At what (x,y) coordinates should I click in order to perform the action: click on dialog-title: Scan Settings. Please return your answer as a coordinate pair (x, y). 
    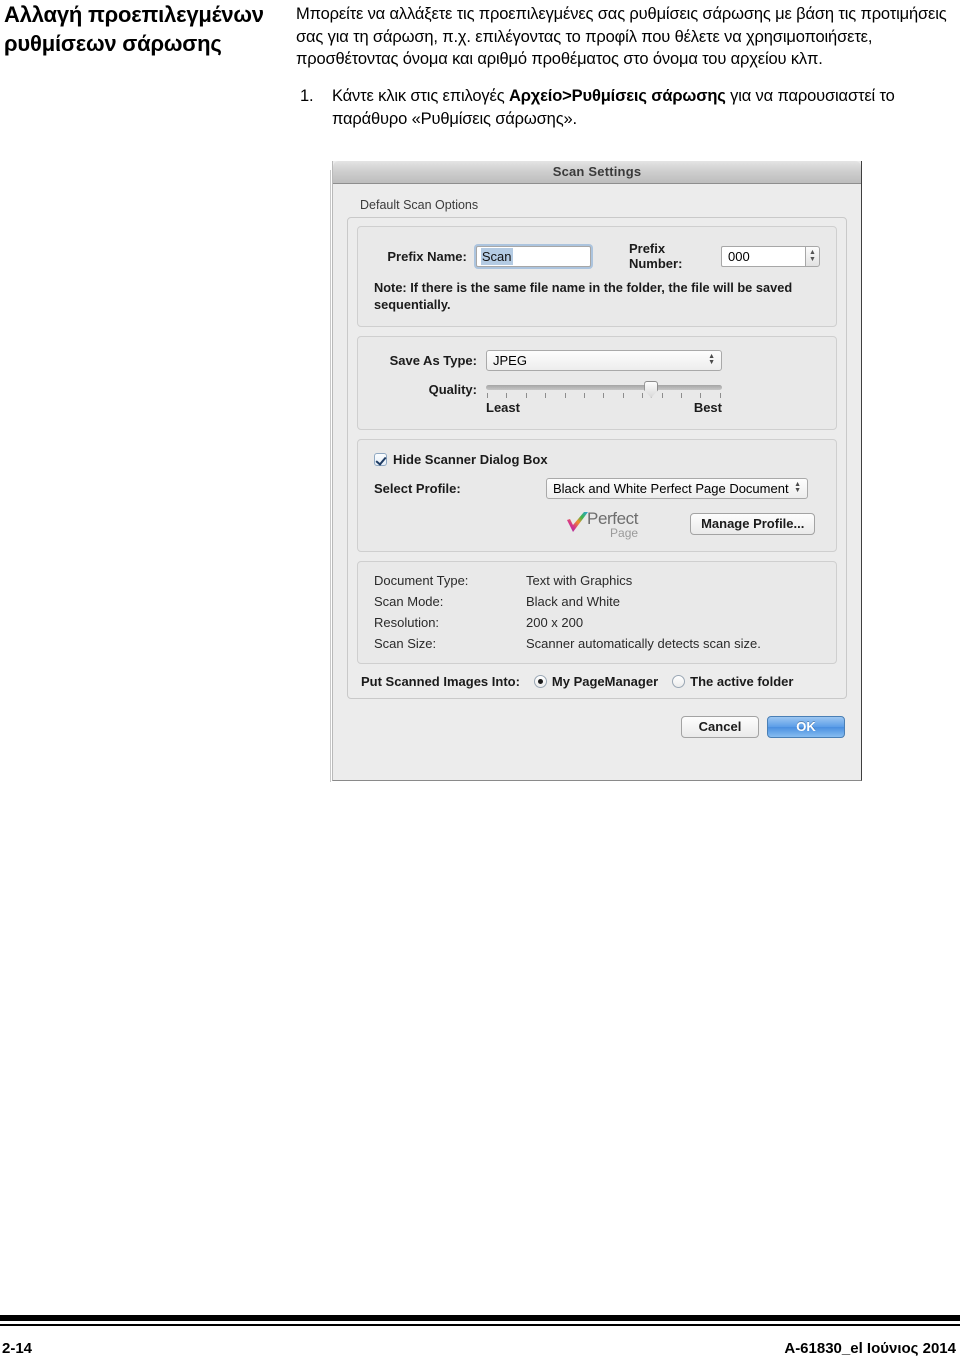
    Looking at the image, I should click on (597, 171).